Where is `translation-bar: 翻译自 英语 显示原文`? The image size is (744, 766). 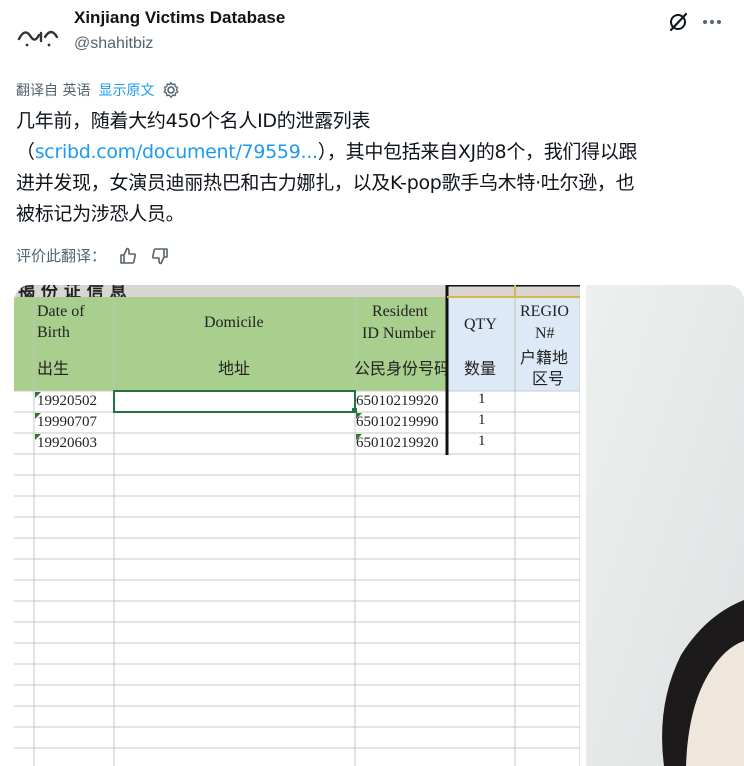 translation-bar: 翻译自 英语 显示原文 is located at coordinates (98, 90).